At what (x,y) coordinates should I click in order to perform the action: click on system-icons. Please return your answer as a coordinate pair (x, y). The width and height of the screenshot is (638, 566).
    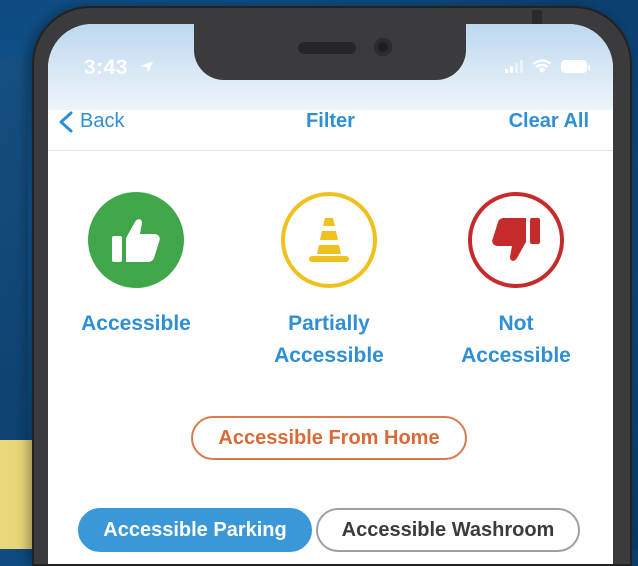
    Looking at the image, I should click on (547, 66).